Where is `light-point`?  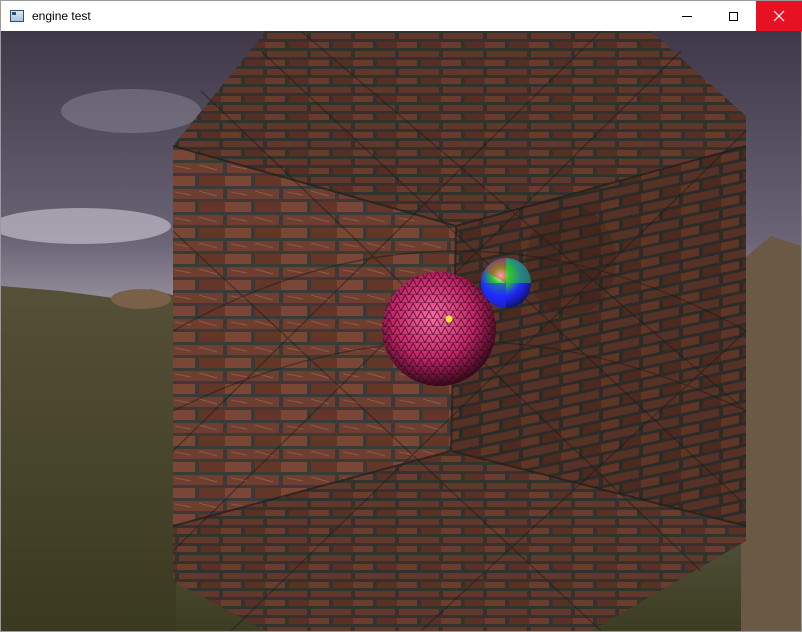
light-point is located at coordinates (449, 319).